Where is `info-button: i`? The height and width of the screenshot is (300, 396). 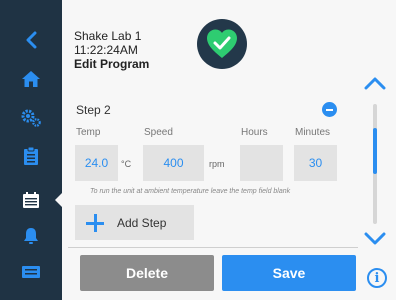
info-button: i is located at coordinates (377, 278).